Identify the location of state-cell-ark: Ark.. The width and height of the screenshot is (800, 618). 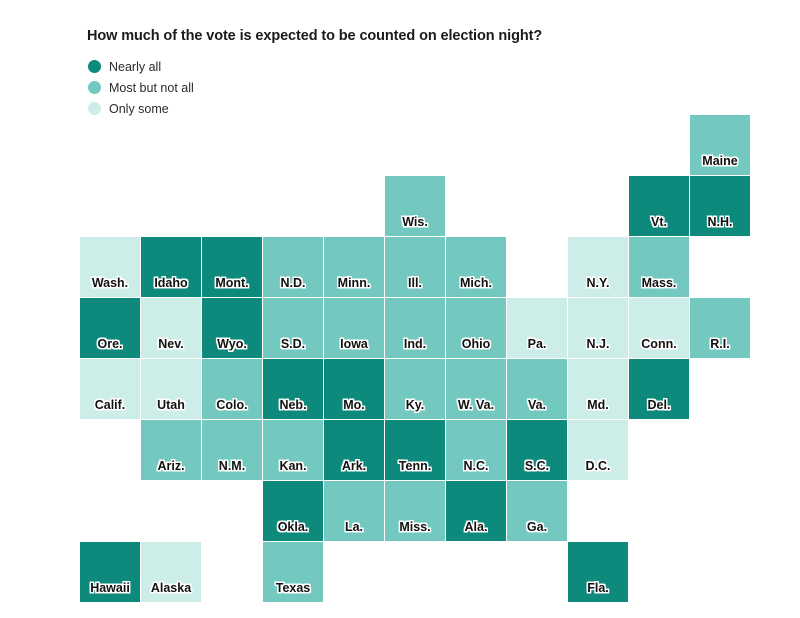
(354, 450).